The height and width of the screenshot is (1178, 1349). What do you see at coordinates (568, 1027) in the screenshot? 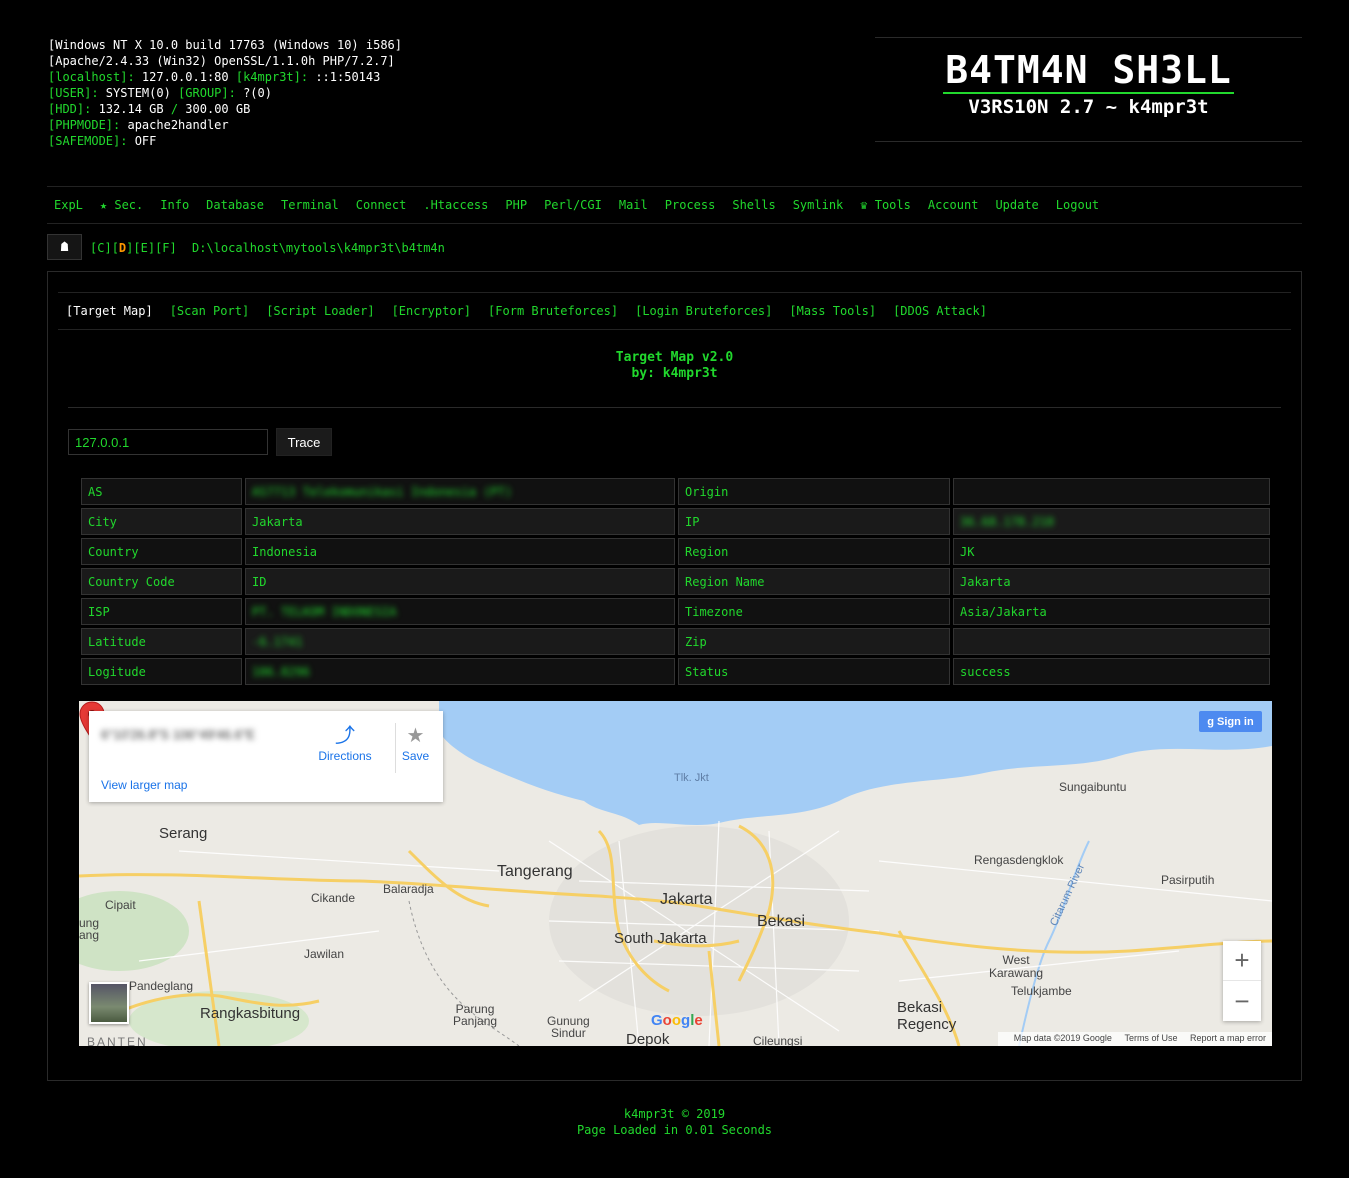
I see `map-label: Gunung Sindur` at bounding box center [568, 1027].